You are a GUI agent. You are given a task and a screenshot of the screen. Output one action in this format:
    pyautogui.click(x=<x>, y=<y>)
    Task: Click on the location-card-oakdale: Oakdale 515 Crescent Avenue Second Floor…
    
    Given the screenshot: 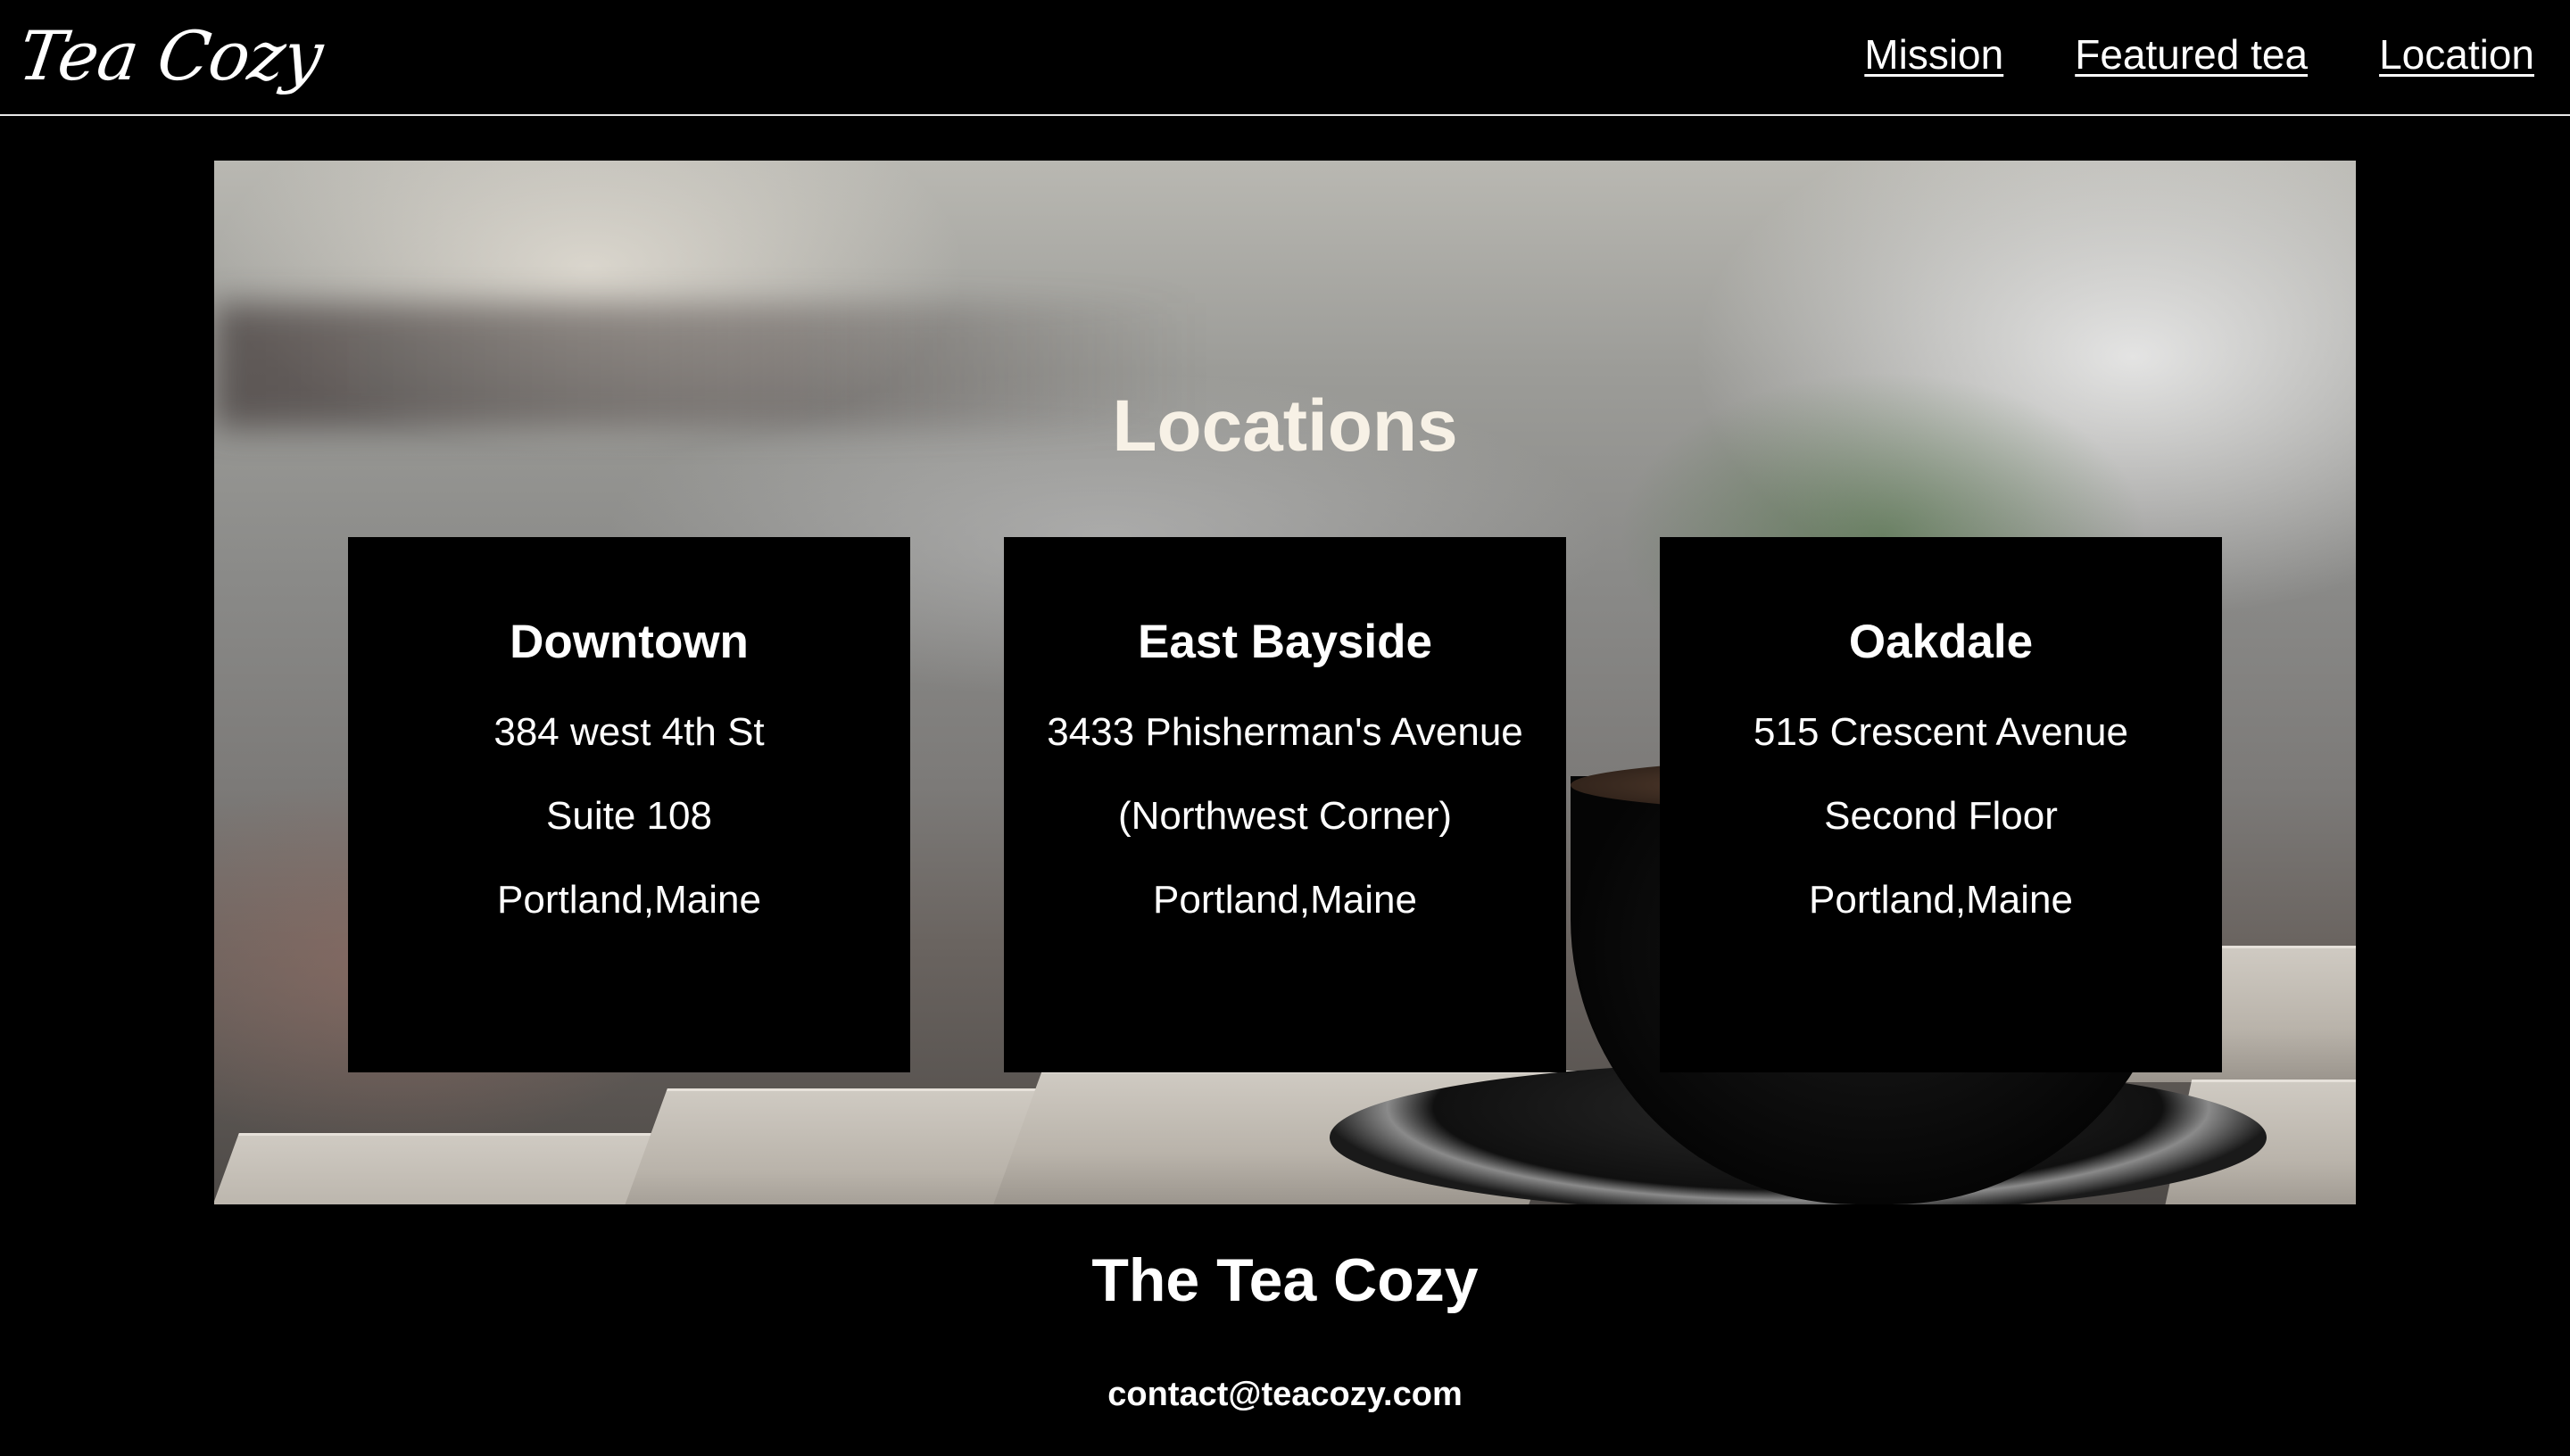 What is the action you would take?
    pyautogui.click(x=1941, y=805)
    